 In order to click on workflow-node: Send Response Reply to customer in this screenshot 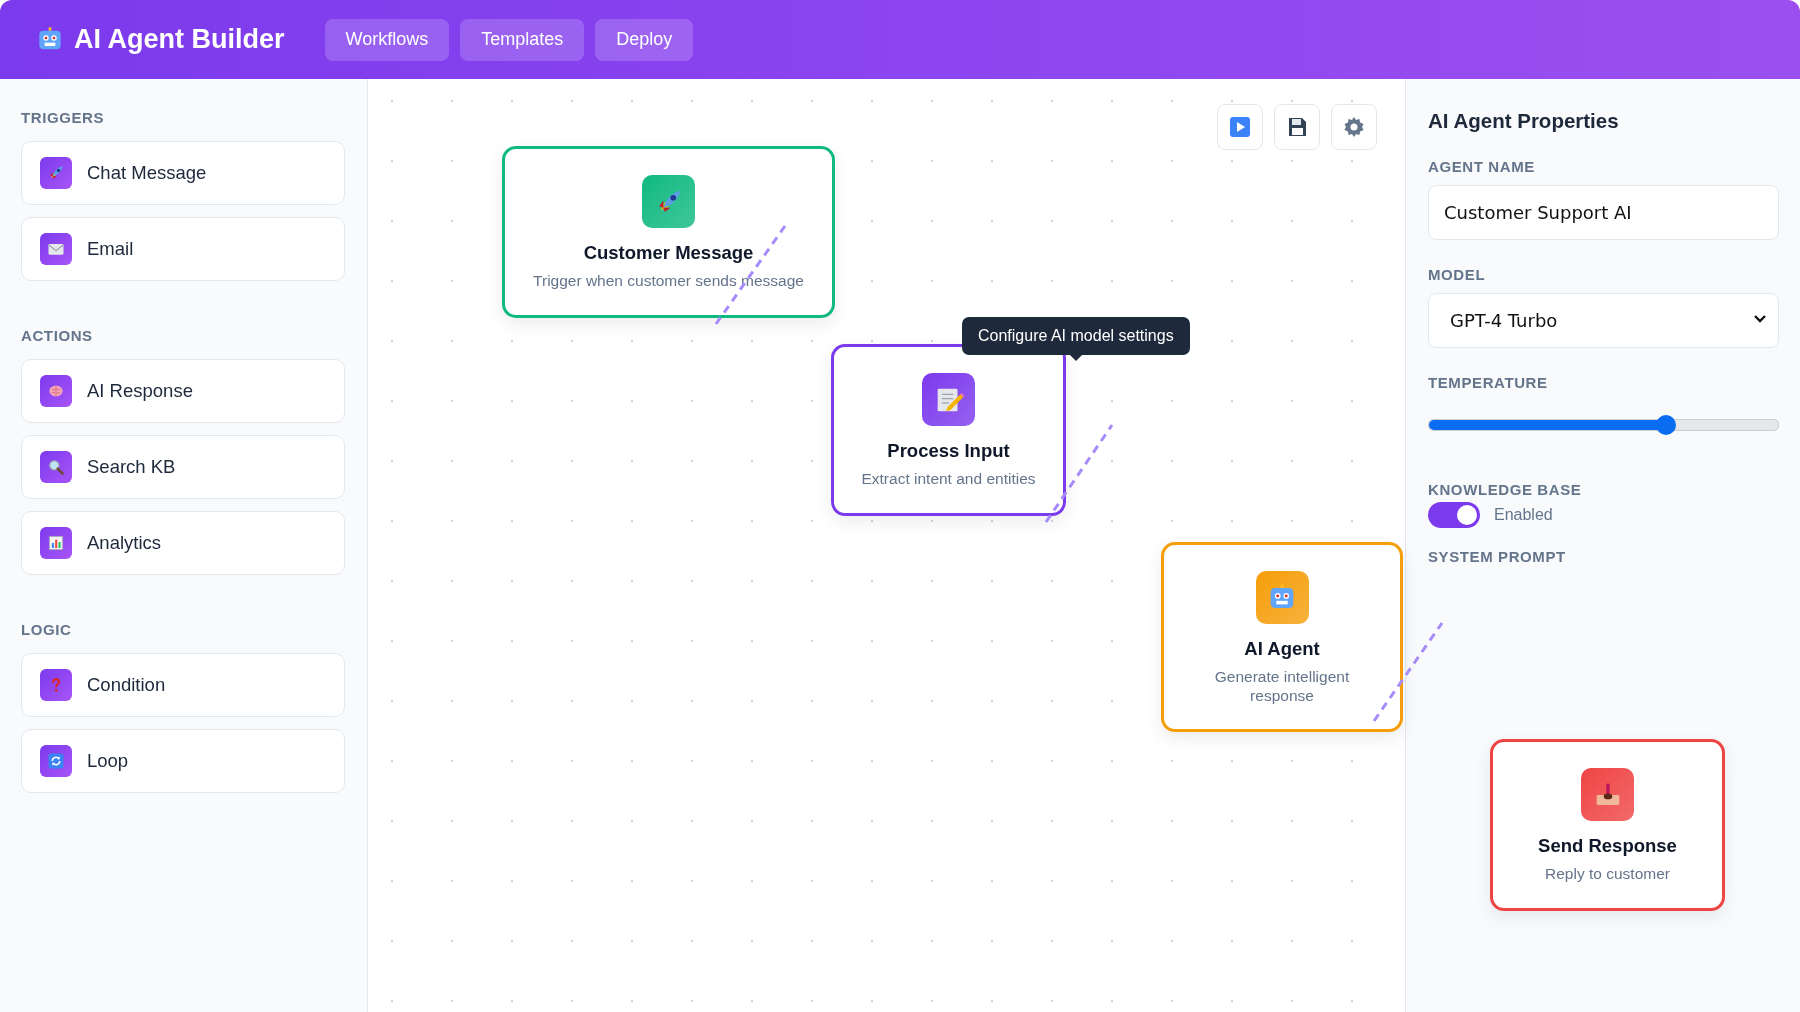, I will do `click(1607, 825)`.